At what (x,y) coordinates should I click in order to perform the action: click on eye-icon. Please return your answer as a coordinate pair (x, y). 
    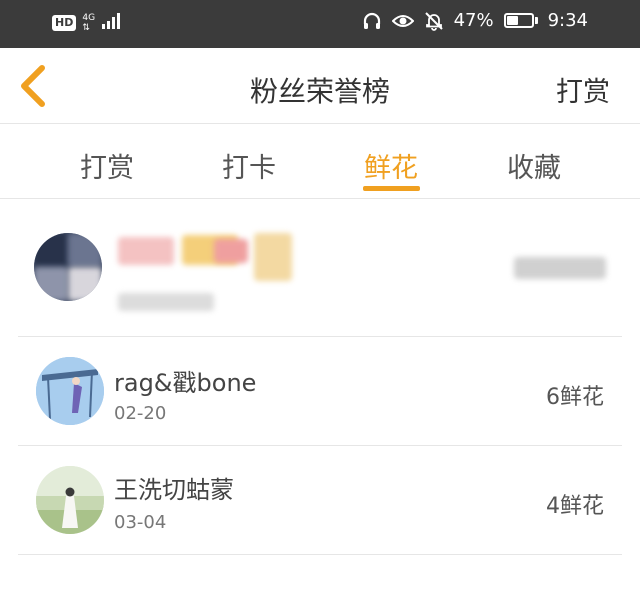
    Looking at the image, I should click on (402, 21).